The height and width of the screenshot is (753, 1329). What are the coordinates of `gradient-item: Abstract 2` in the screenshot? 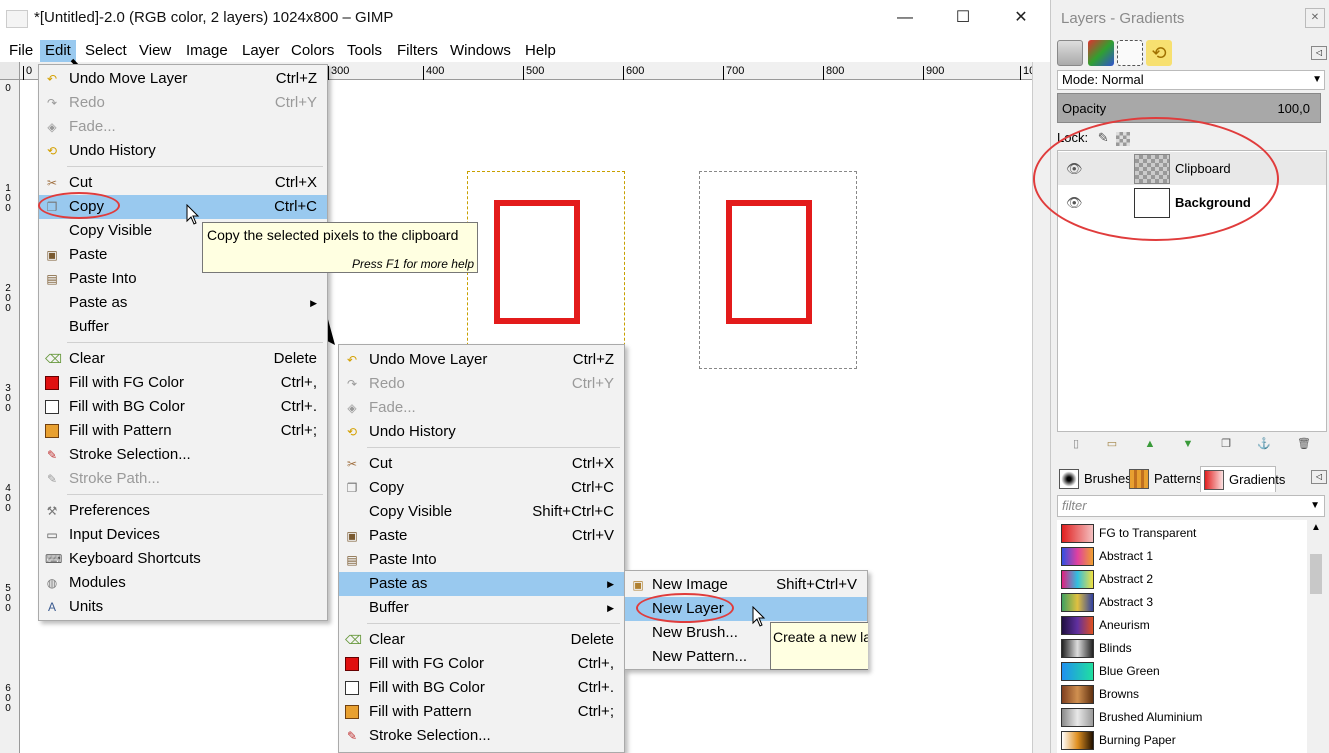 It's located at (1182, 579).